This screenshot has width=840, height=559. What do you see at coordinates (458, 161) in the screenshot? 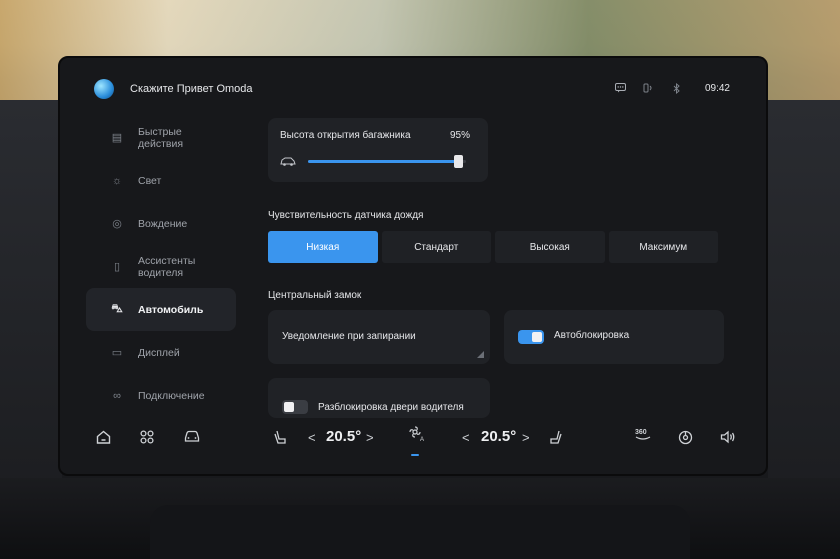
I see `slider-thumb` at bounding box center [458, 161].